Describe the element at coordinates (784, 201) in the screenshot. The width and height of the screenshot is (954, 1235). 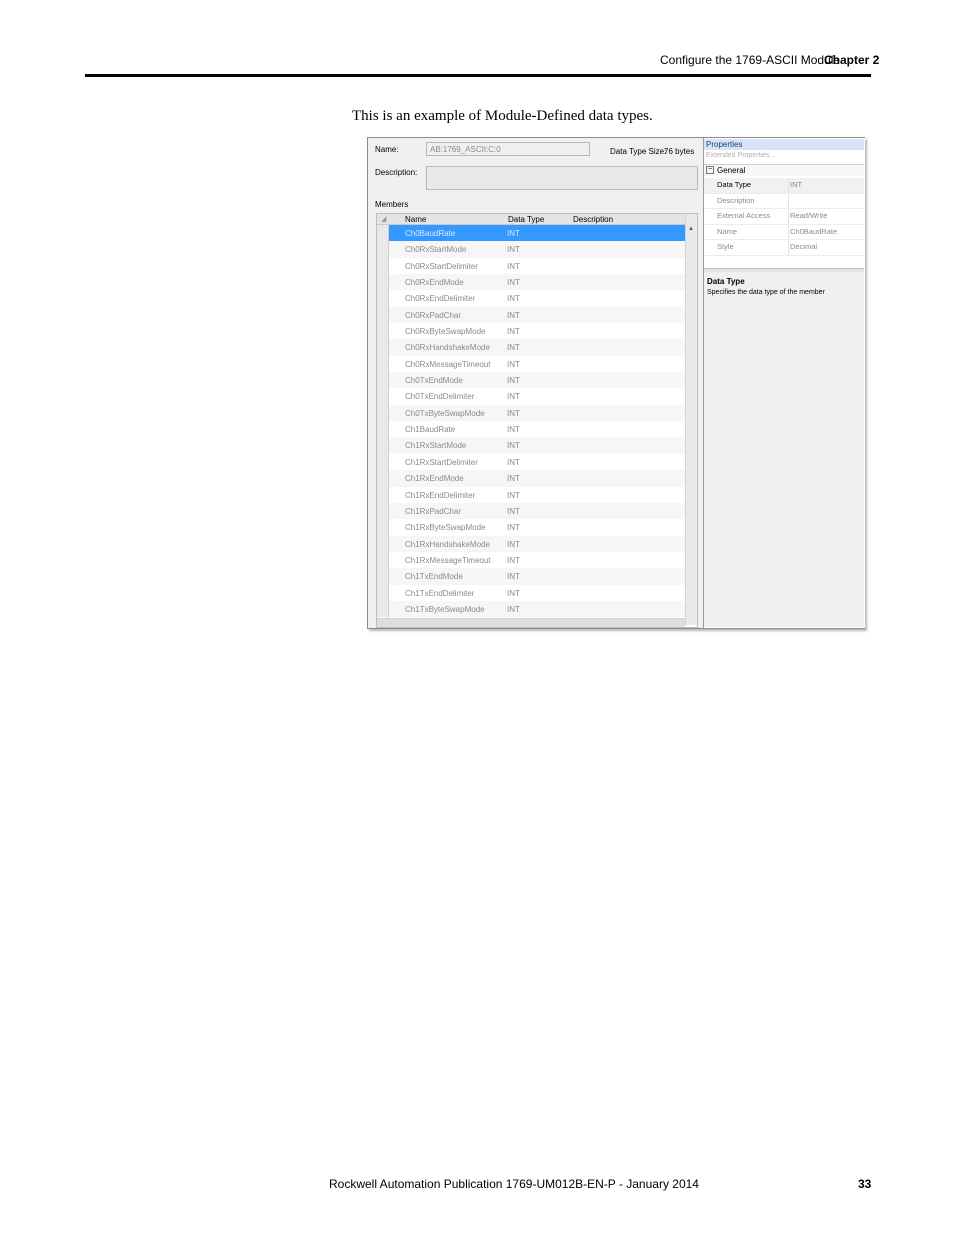
I see `property-row: Description` at that location.